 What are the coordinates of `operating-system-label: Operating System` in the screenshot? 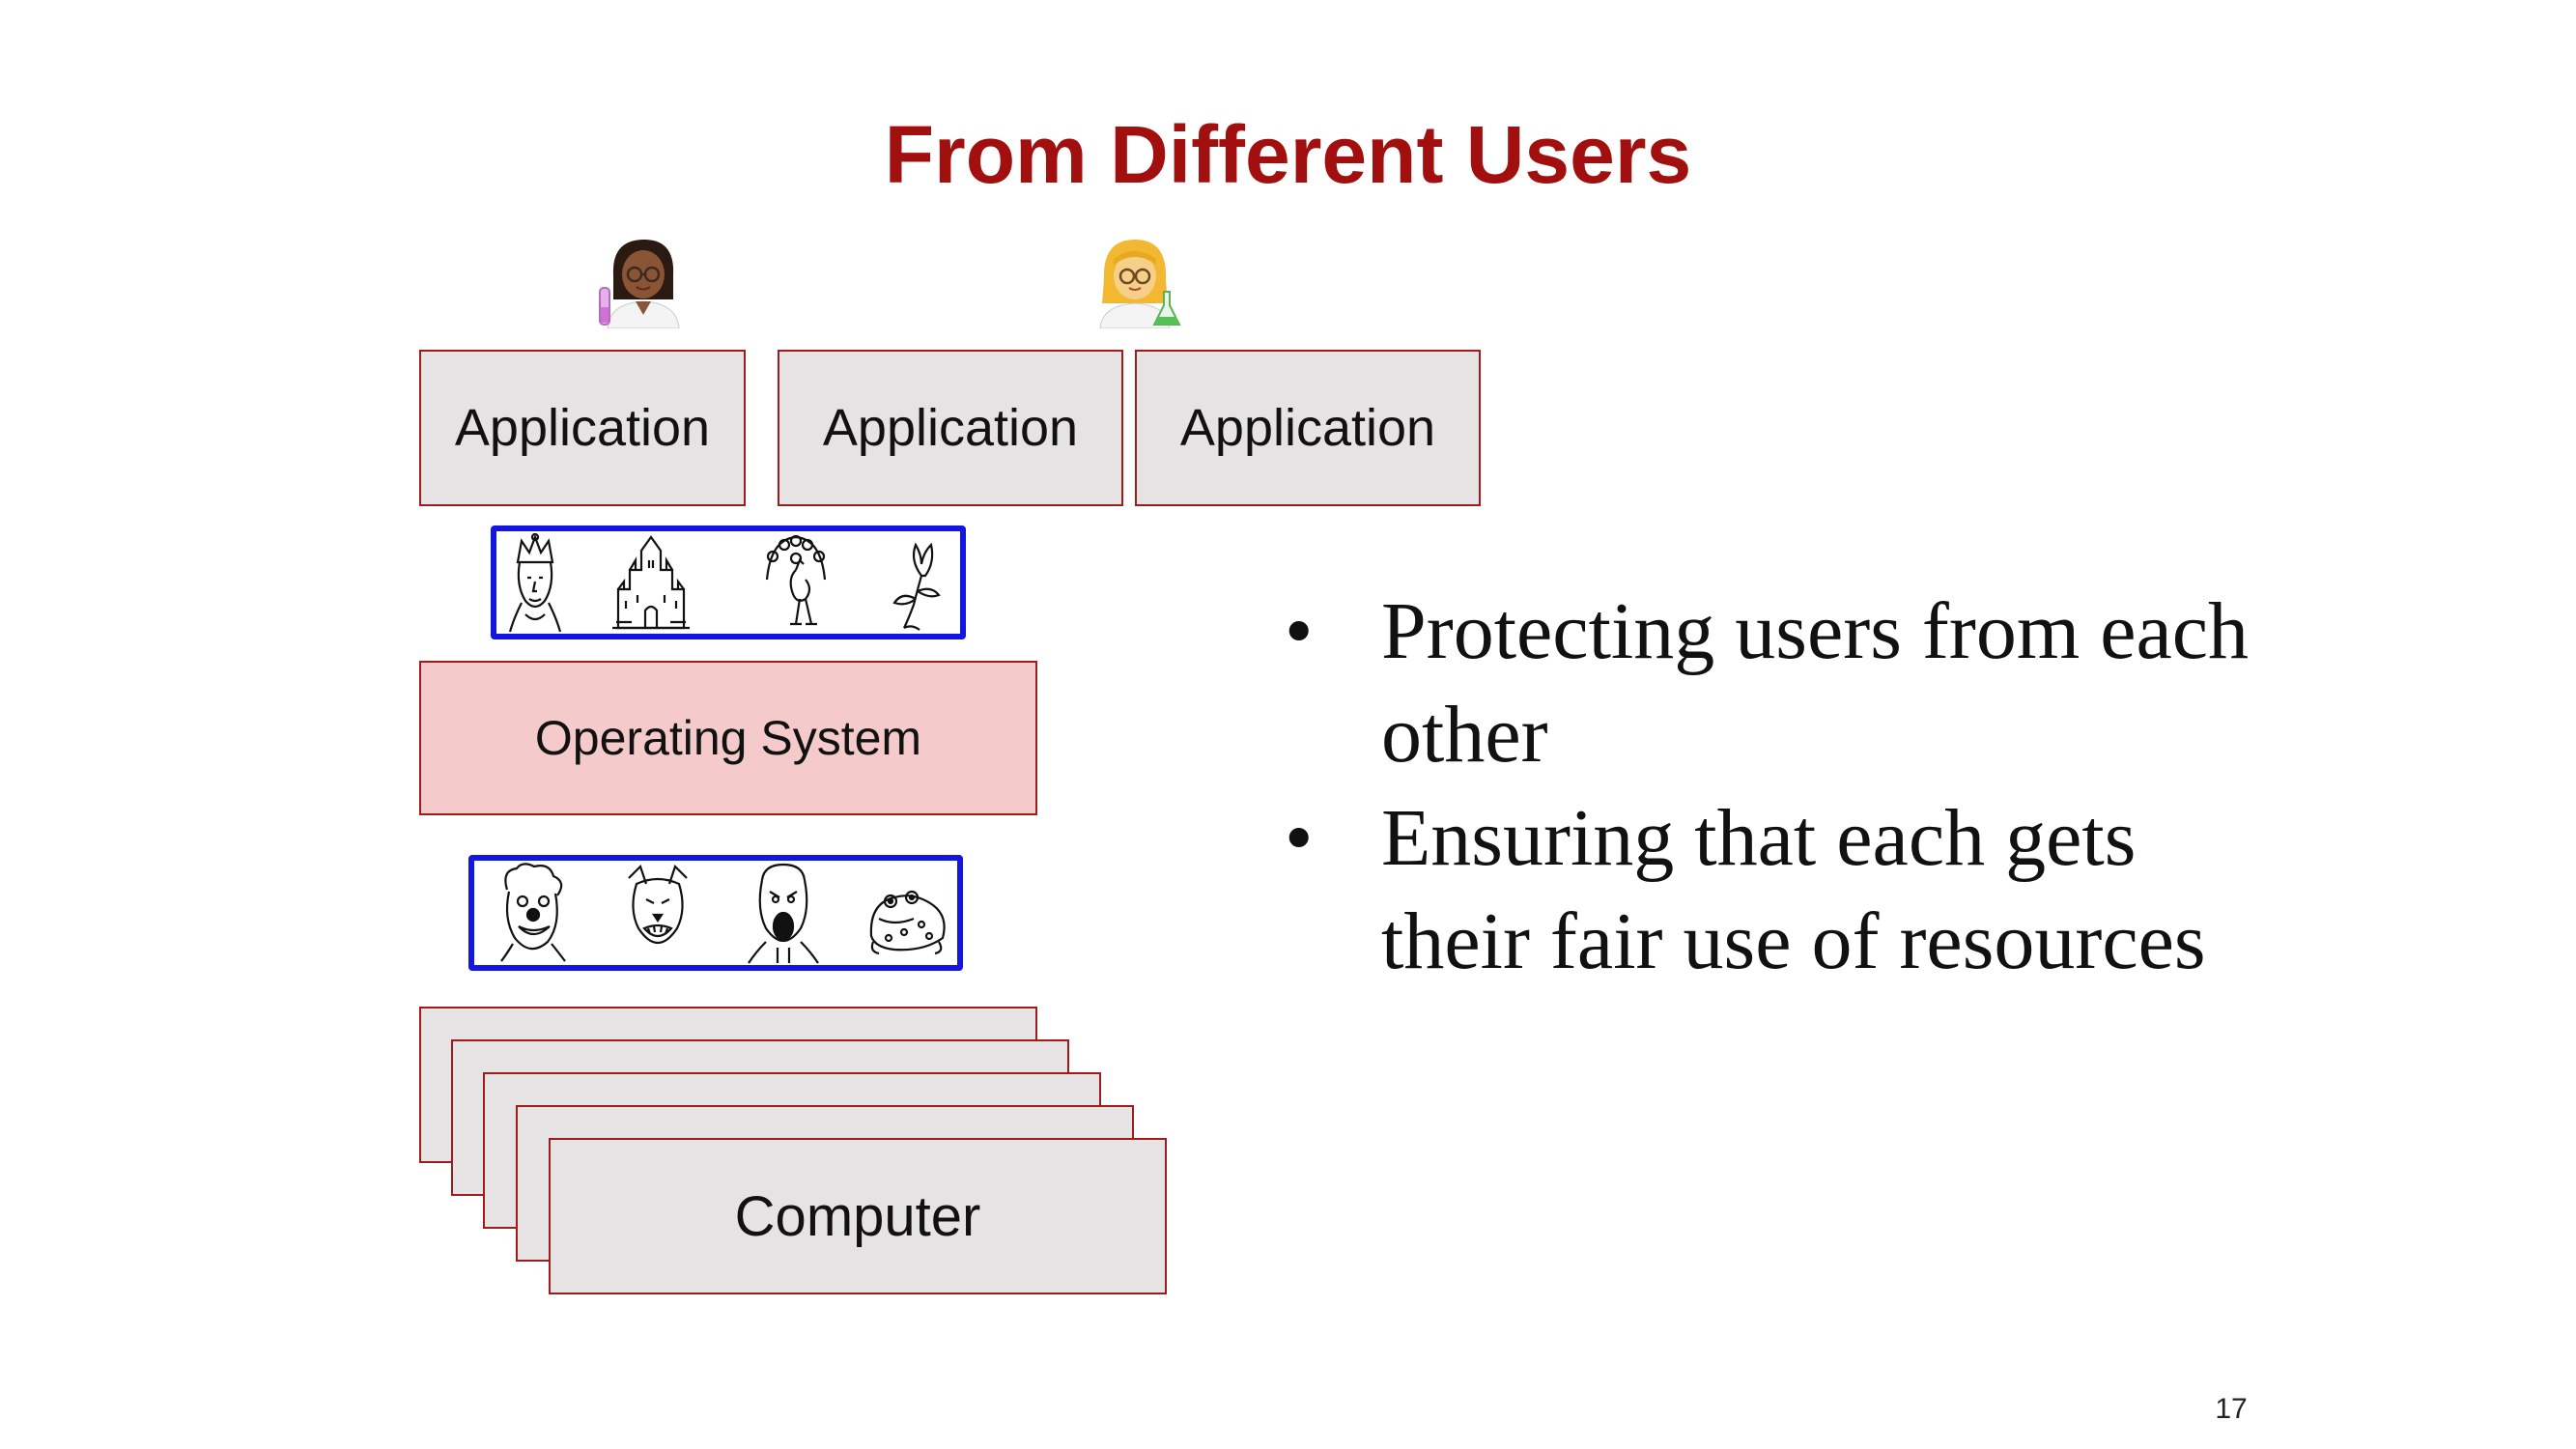 It's located at (728, 738).